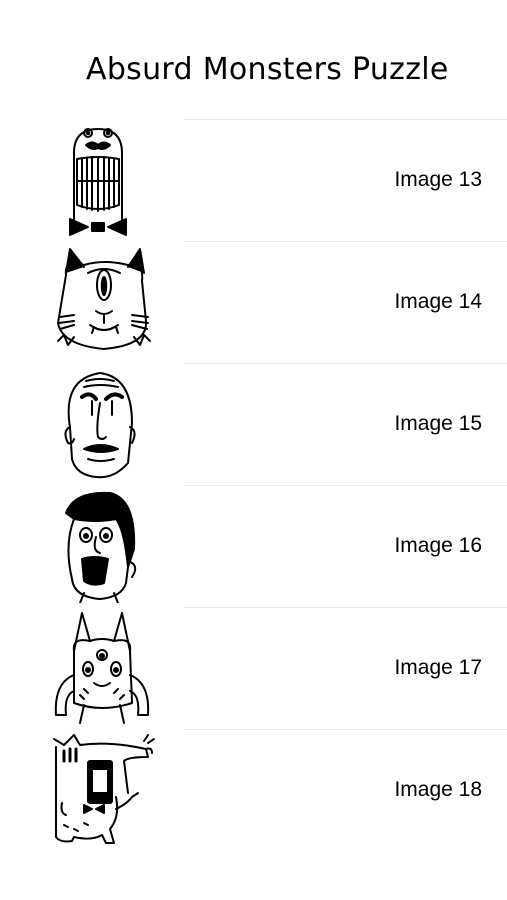 The width and height of the screenshot is (507, 900). I want to click on image-label: Image 18, so click(438, 789).